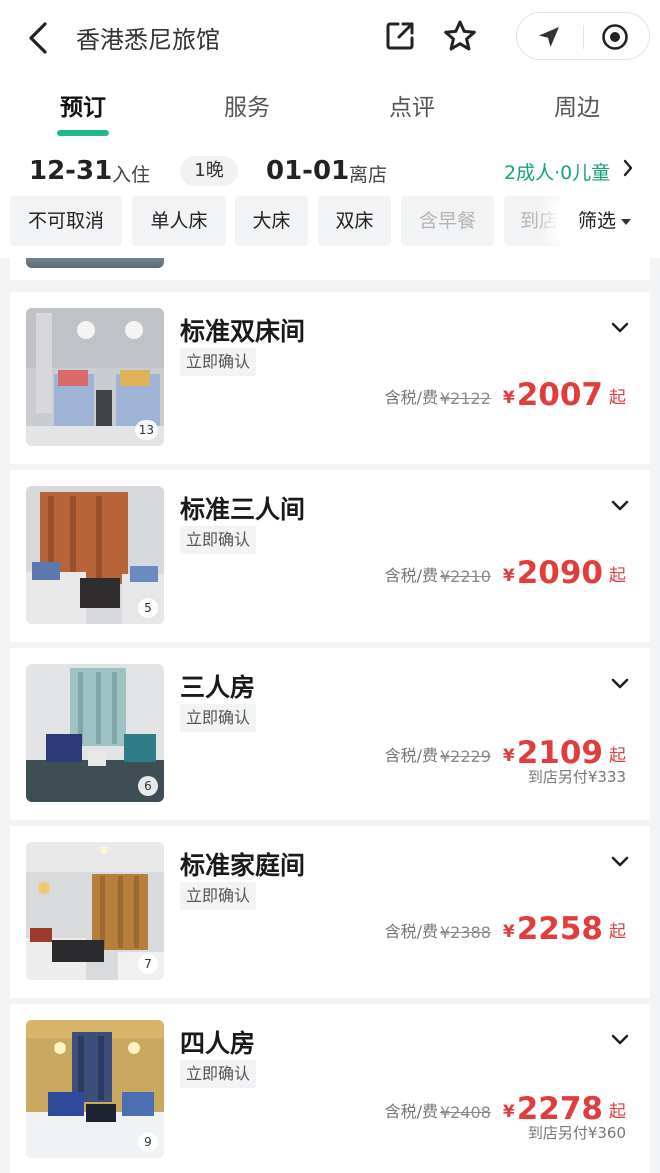 This screenshot has width=660, height=1173. What do you see at coordinates (577, 105) in the screenshot?
I see `tab-nearby: 周边` at bounding box center [577, 105].